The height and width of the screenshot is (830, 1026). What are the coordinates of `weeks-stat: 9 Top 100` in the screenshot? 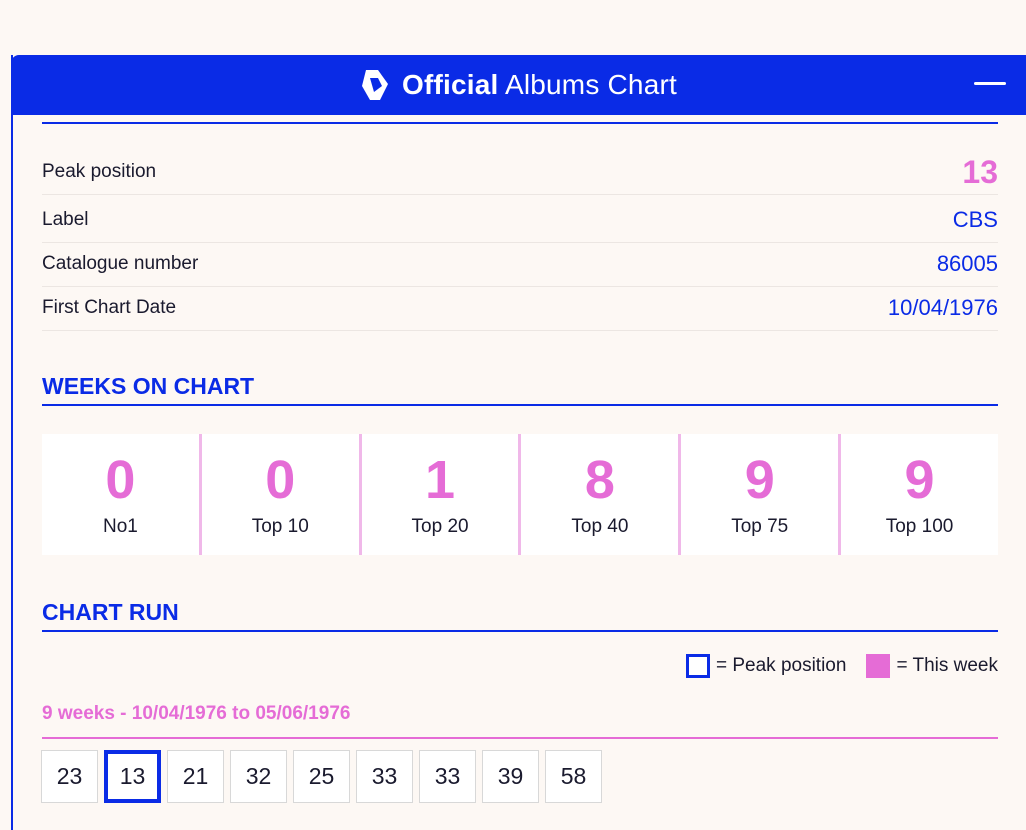 It's located at (919, 494).